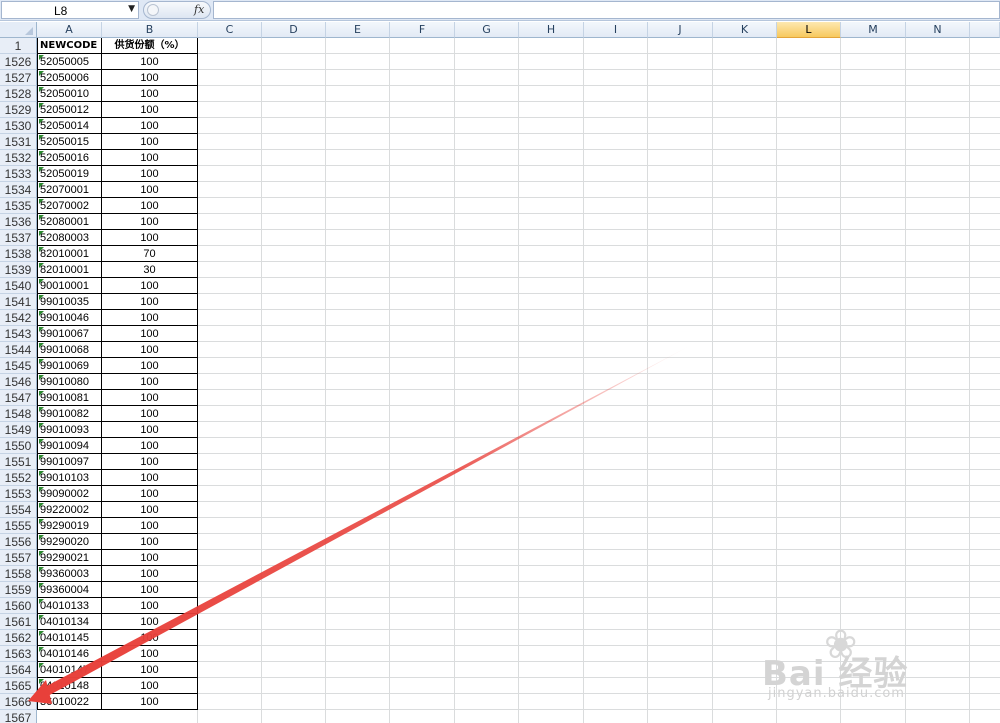  Describe the element at coordinates (69, 462) in the screenshot. I see `cell-code: 99010097` at that location.